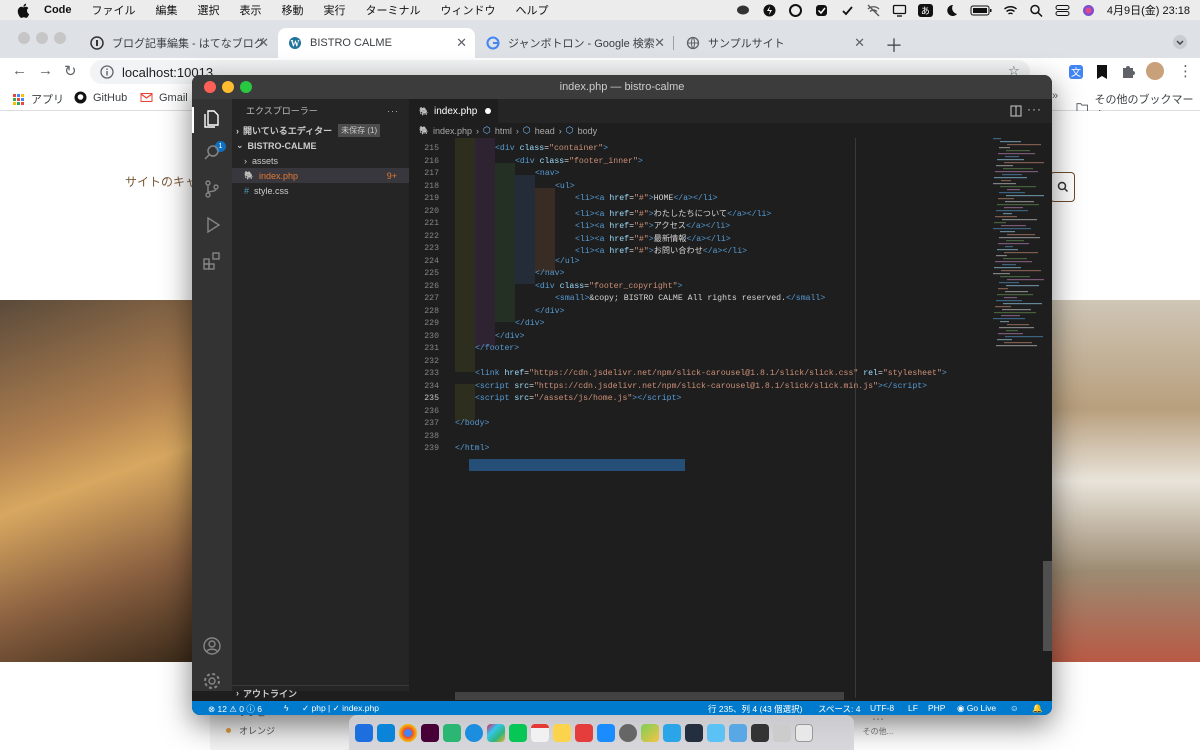 The image size is (1200, 750). I want to click on status-cursor-position: 行 235、列 4 (43 個選択), so click(755, 709).